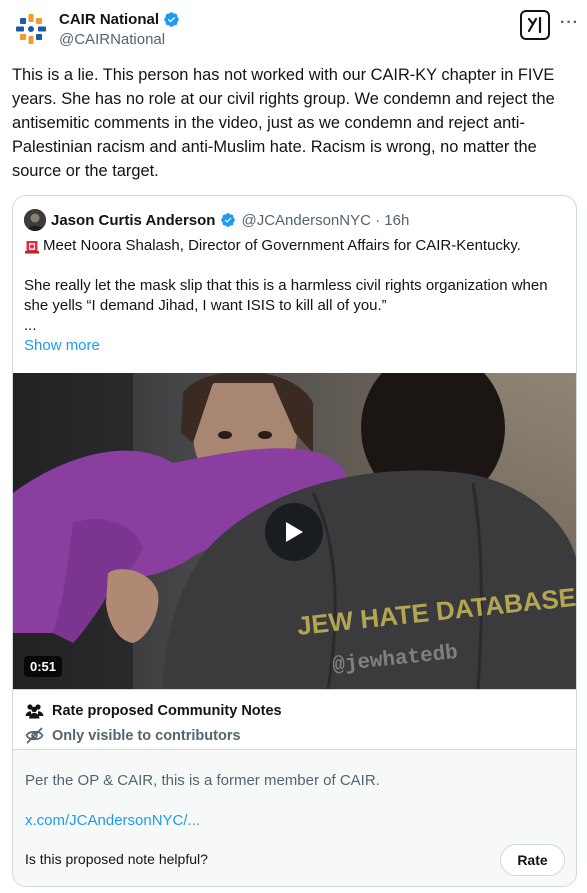 The height and width of the screenshot is (893, 587). Describe the element at coordinates (43, 666) in the screenshot. I see `video-duration: 0:51` at that location.